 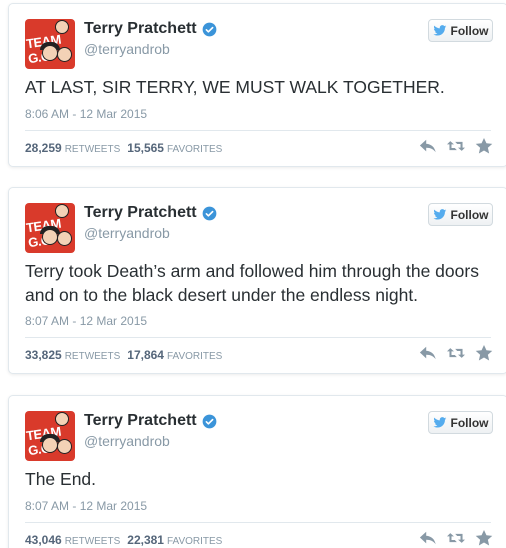 What do you see at coordinates (145, 540) in the screenshot?
I see `favorite-count: 22,381` at bounding box center [145, 540].